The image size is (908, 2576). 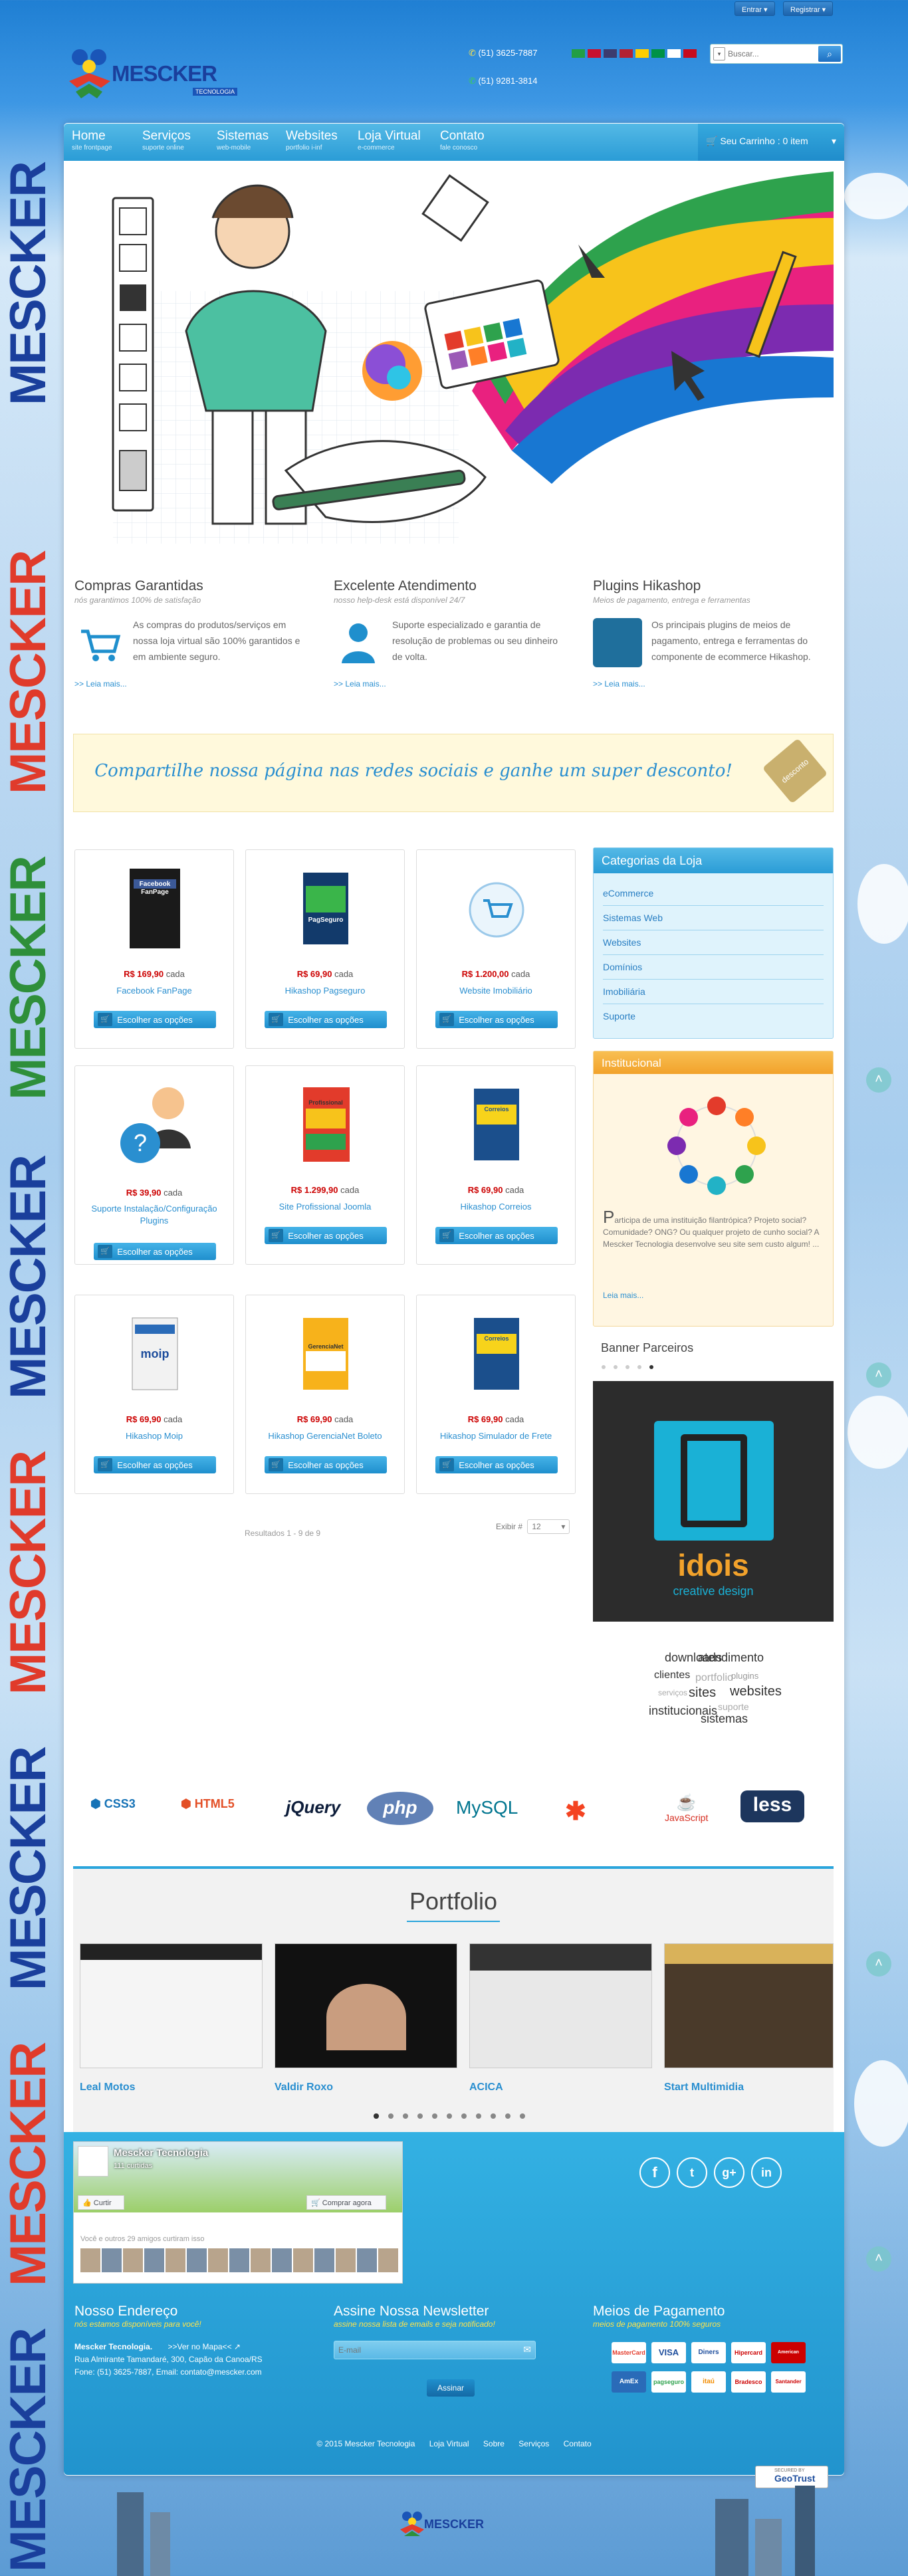 I want to click on register-button: Registrar ▾, so click(x=808, y=8).